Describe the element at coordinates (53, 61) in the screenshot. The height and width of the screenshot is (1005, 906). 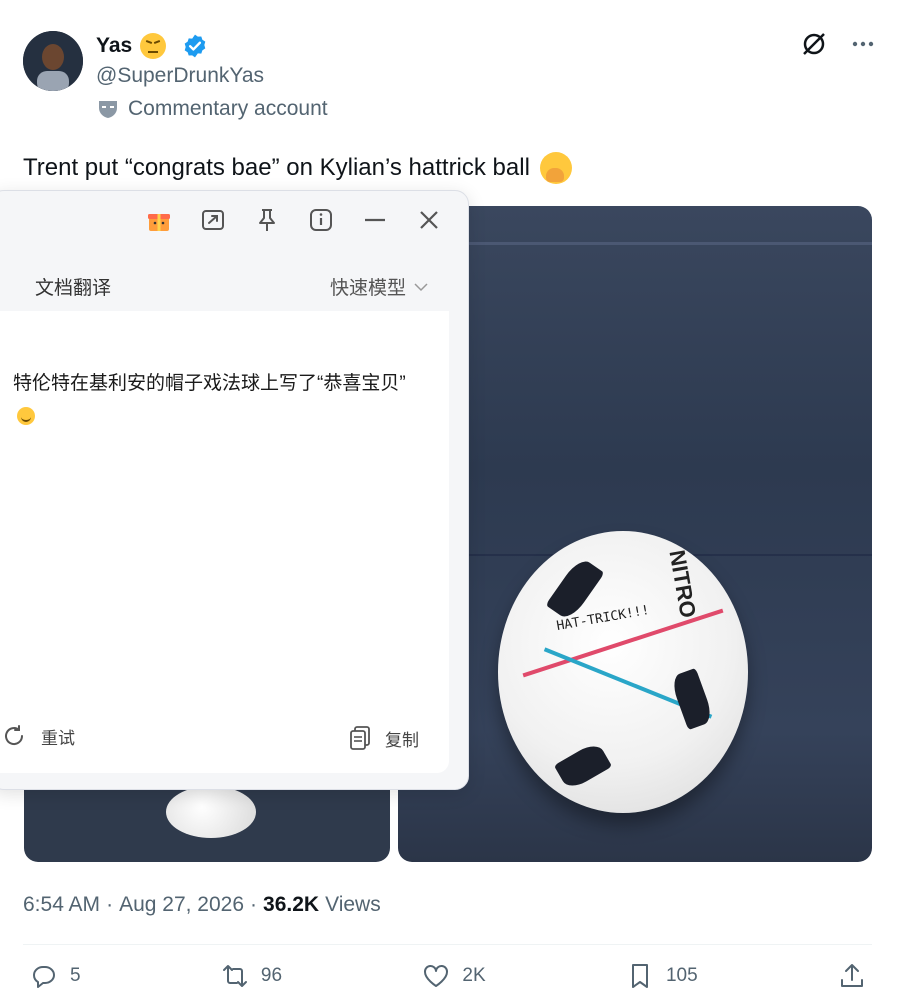
I see `author-avatar` at that location.